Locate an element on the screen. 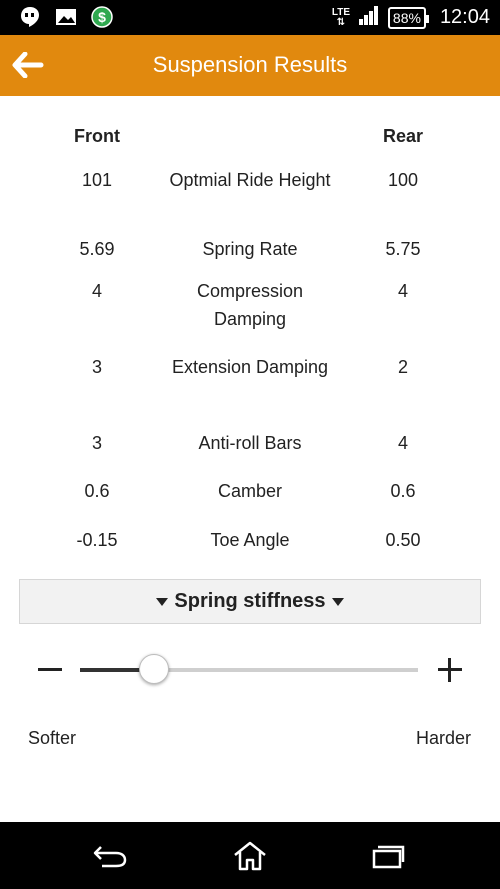  image-icon is located at coordinates (66, 17).